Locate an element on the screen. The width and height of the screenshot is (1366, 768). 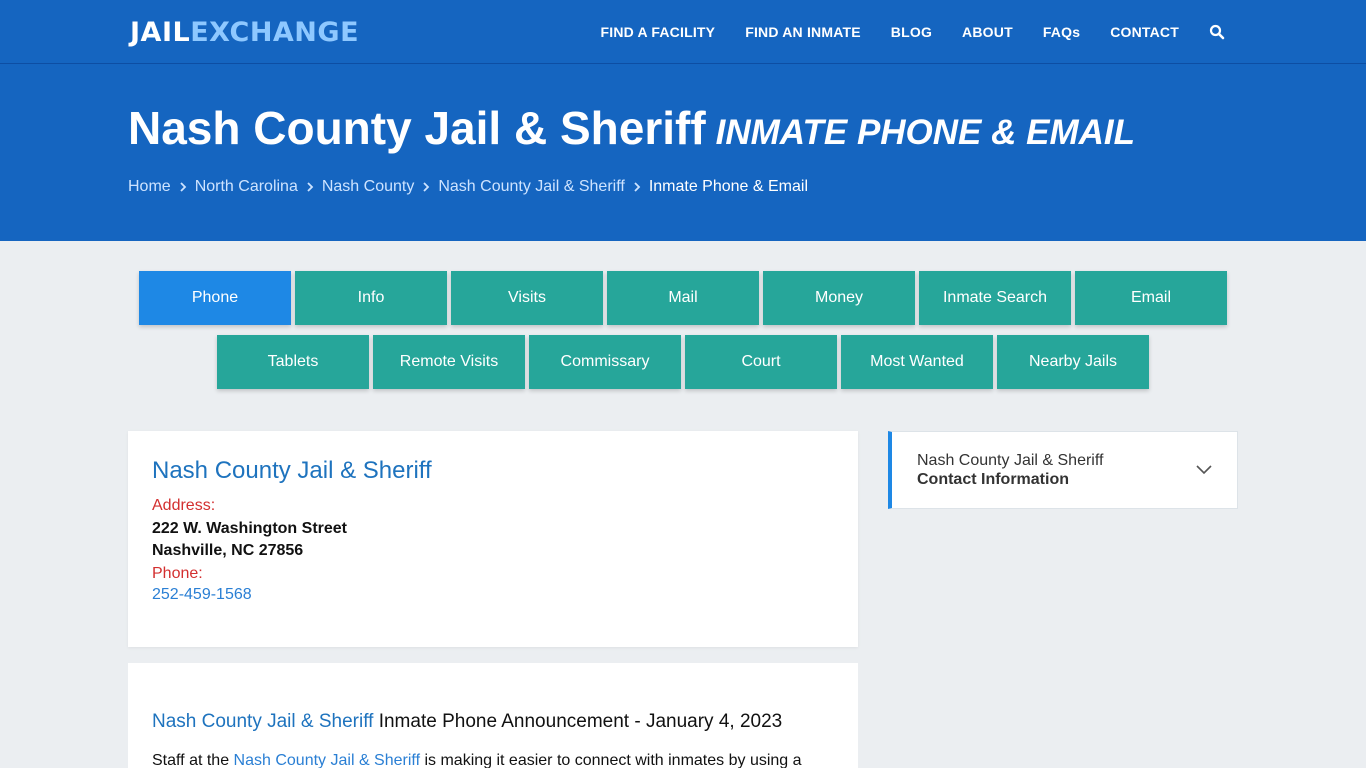
breadcrumb-current: Inmate Phone & Email is located at coordinates (728, 186).